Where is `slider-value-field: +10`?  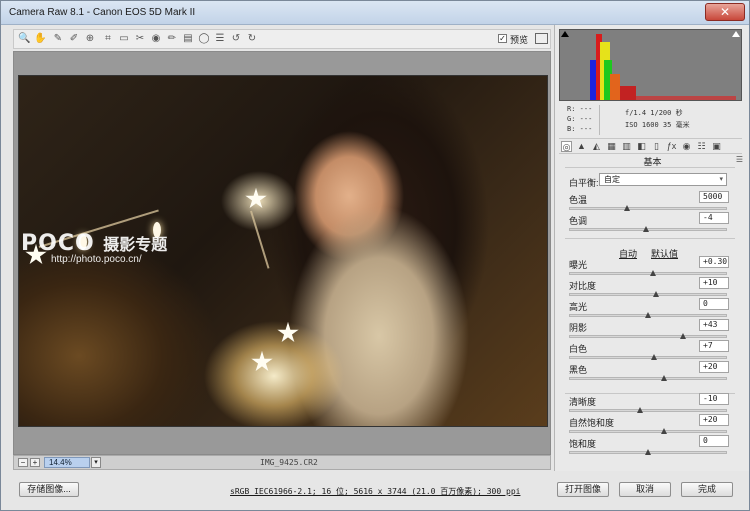 slider-value-field: +10 is located at coordinates (714, 283).